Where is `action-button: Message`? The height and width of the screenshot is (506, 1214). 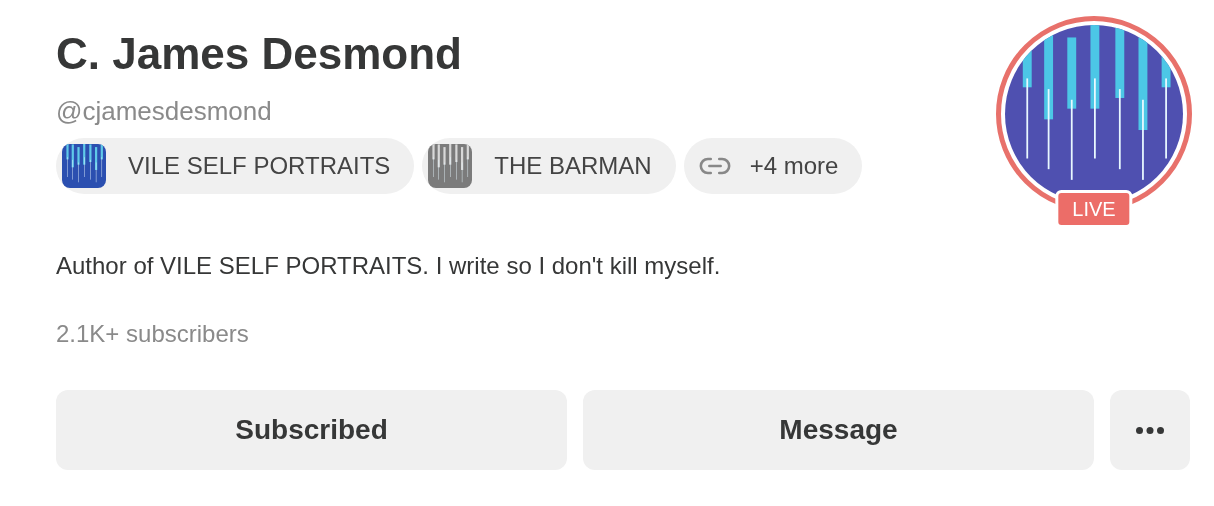
action-button: Message is located at coordinates (838, 430).